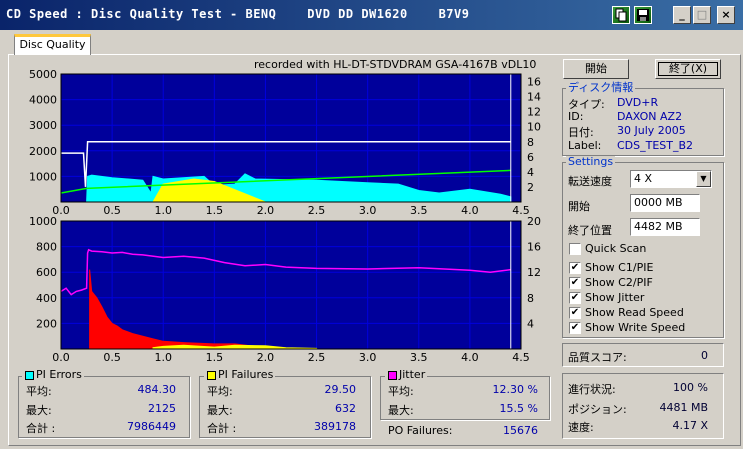 The width and height of the screenshot is (743, 449). What do you see at coordinates (615, 297) in the screenshot?
I see `show-jitter-label: Show Jitter` at bounding box center [615, 297].